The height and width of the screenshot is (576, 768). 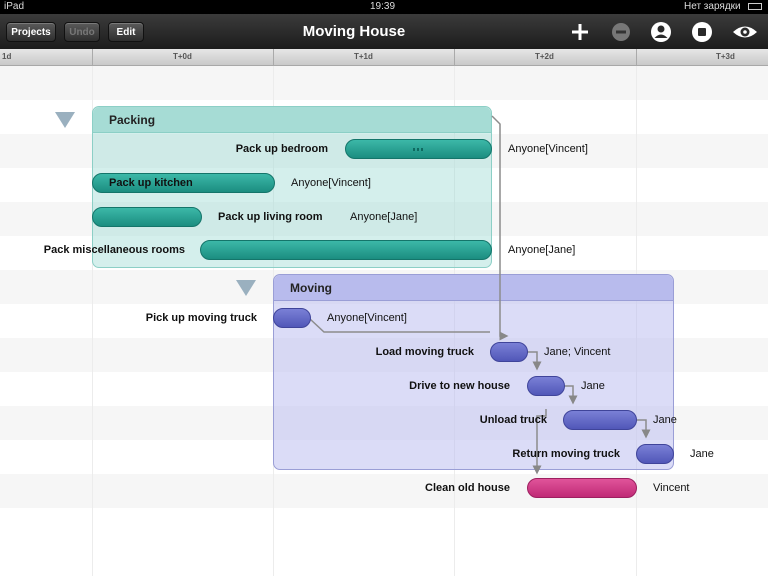 I want to click on ruler-tick: T+0d, so click(x=182, y=56).